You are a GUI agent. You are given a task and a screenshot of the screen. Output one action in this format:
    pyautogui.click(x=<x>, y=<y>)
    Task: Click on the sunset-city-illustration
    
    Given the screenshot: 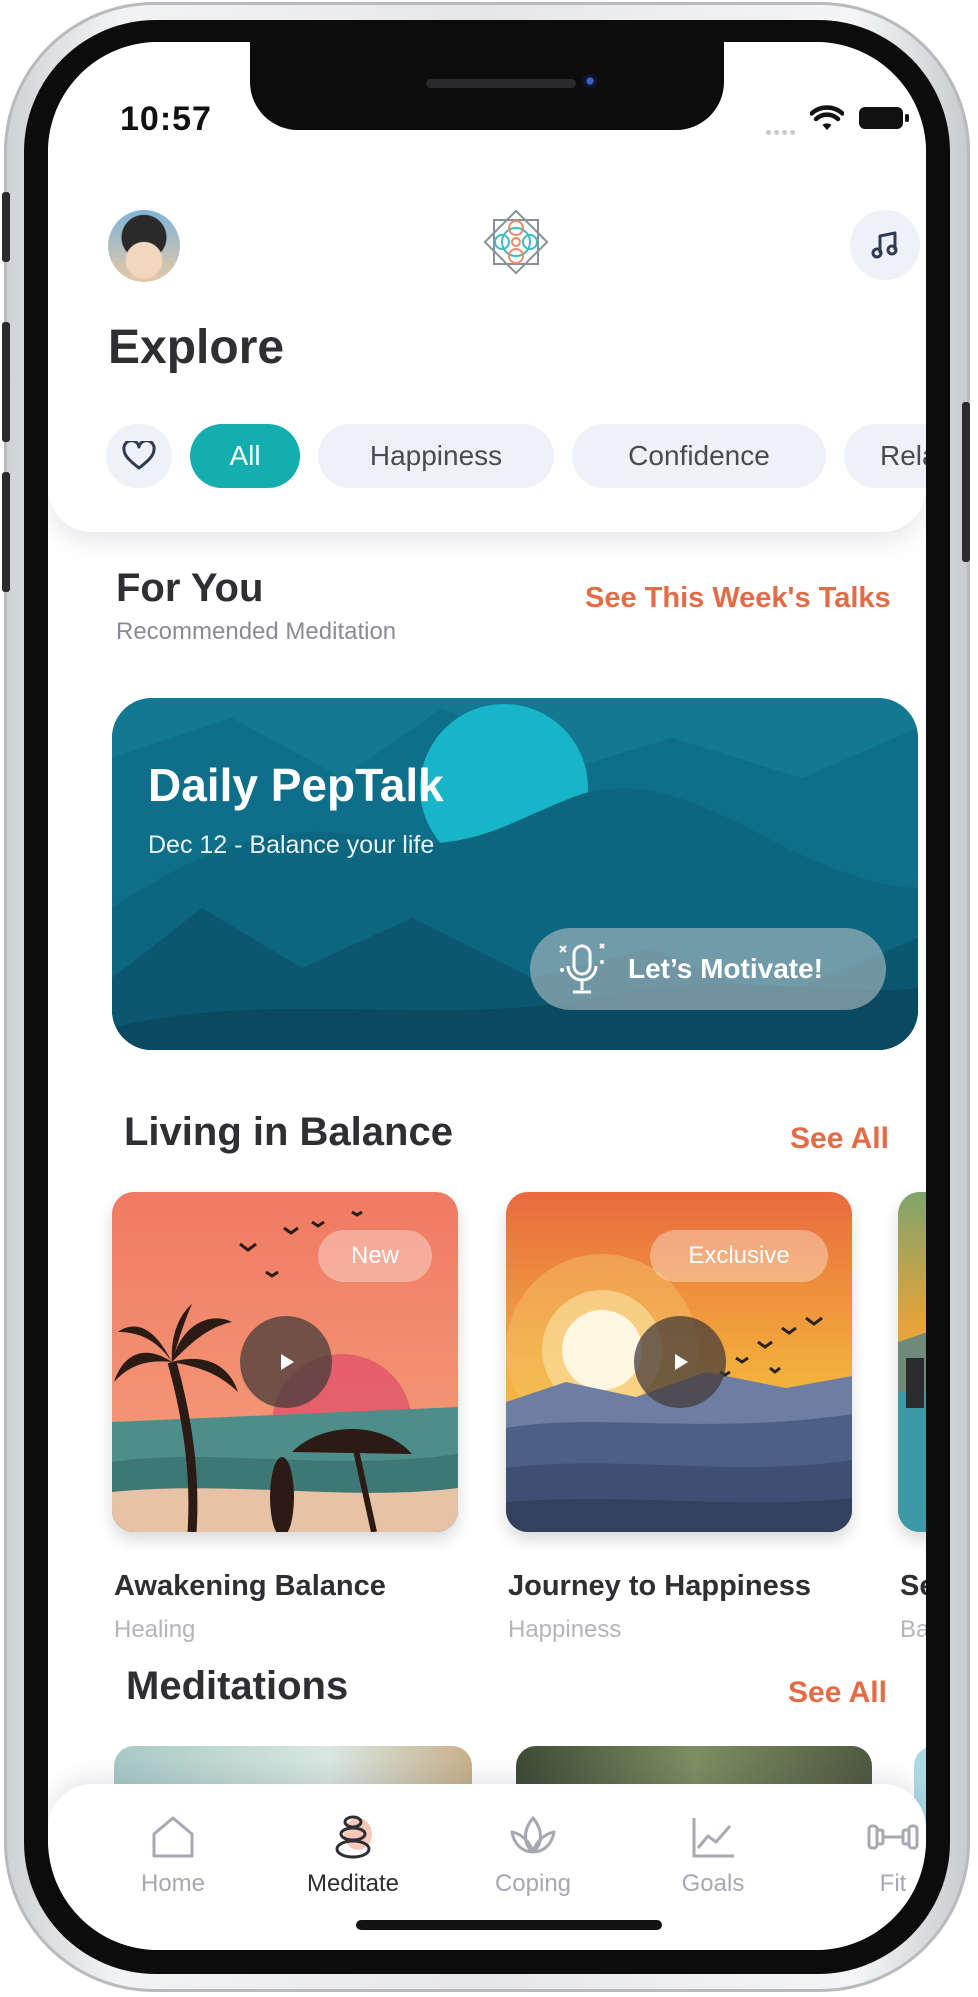 What is the action you would take?
    pyautogui.click(x=912, y=1362)
    